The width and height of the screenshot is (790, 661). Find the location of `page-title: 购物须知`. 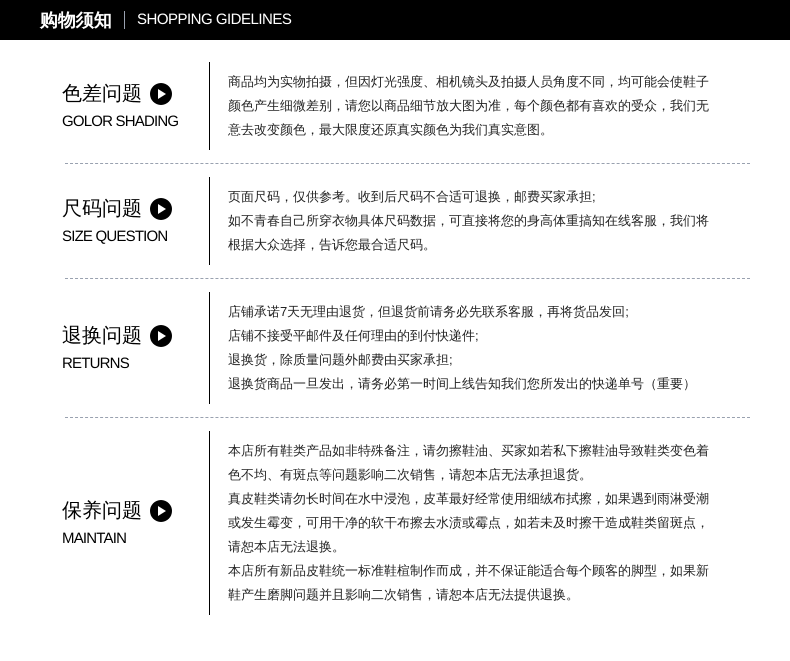

page-title: 购物须知 is located at coordinates (76, 20).